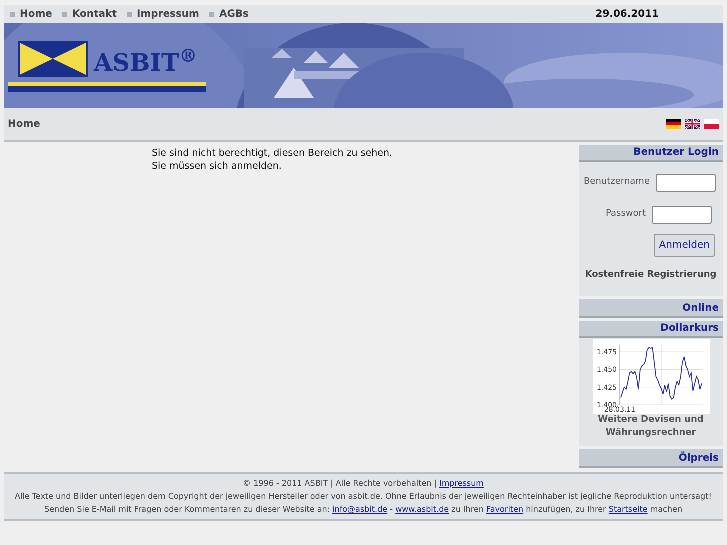 Image resolution: width=727 pixels, height=545 pixels. Describe the element at coordinates (363, 484) in the screenshot. I see `footer-text: © 1996 - 2011 ASBIT | Alle Rechte vorbehalten | Impressum` at that location.